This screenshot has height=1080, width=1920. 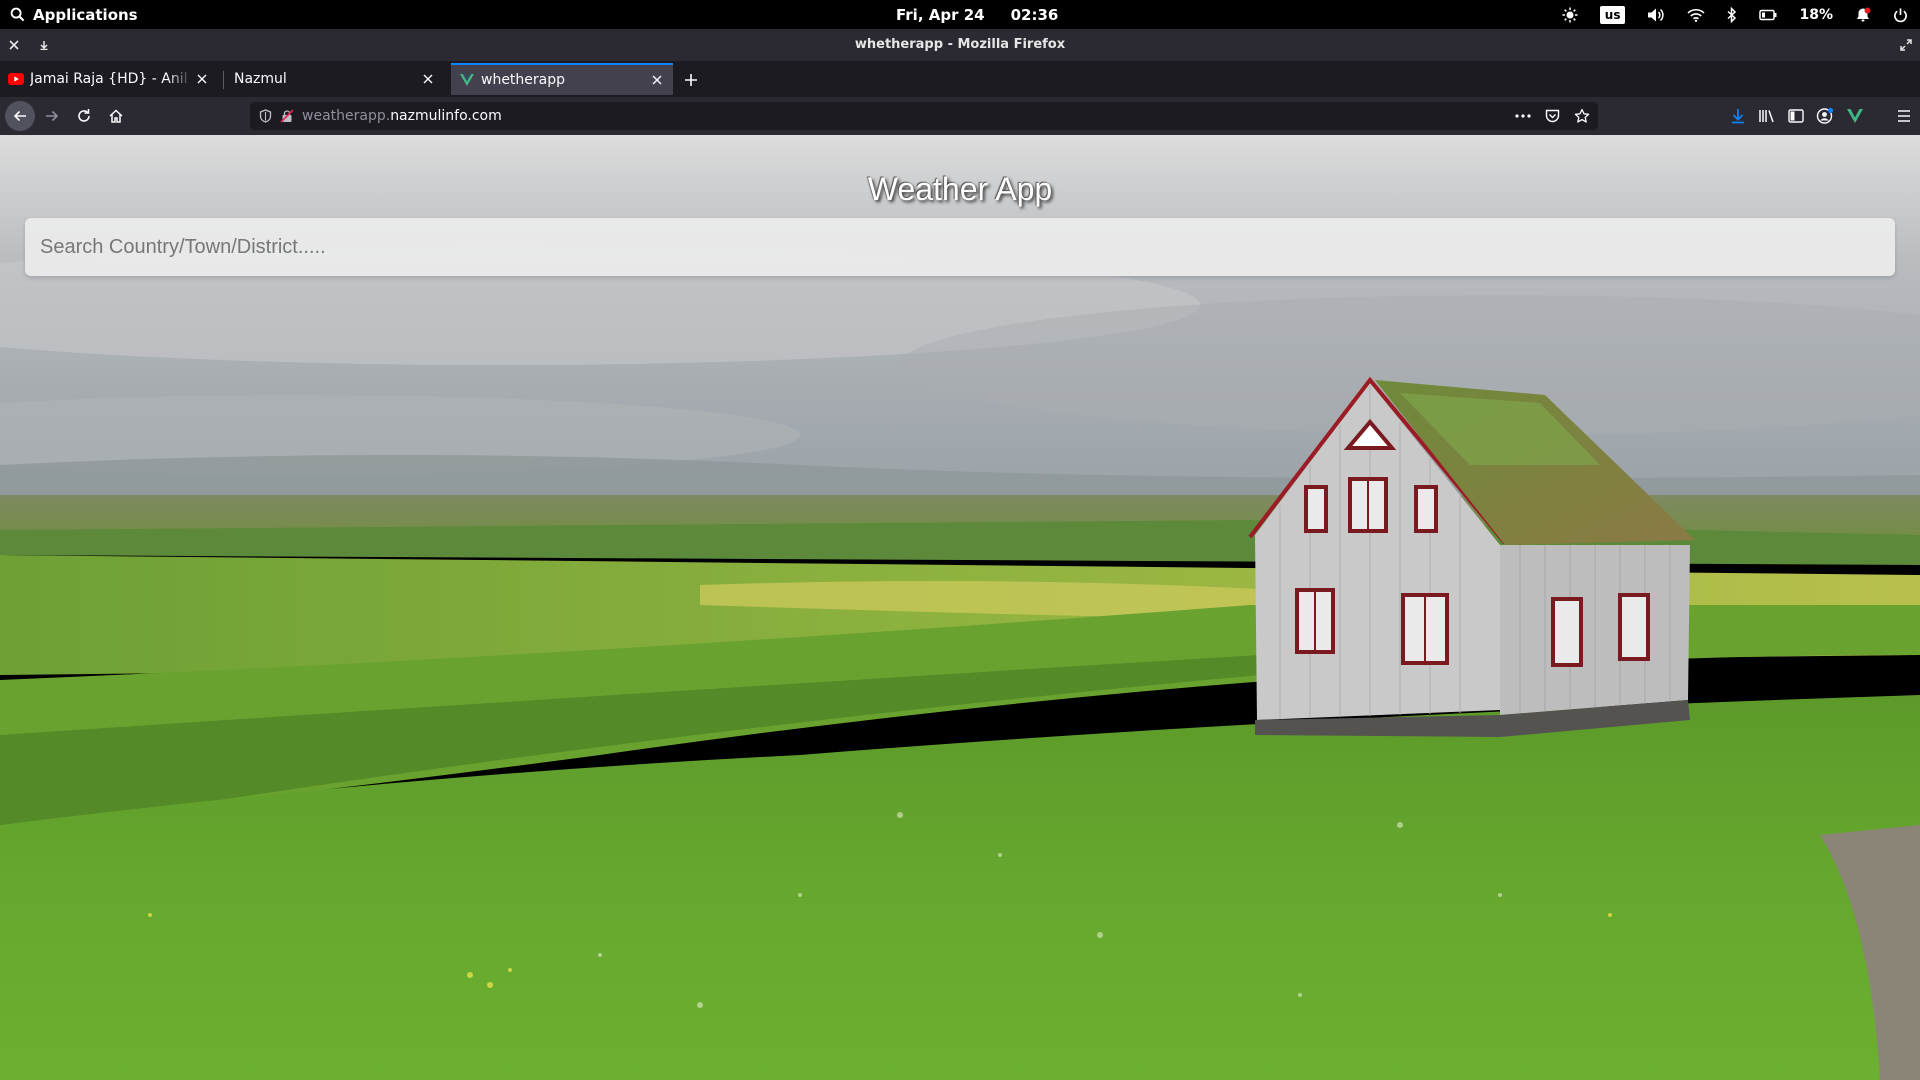 I want to click on new-tab-button, so click(x=691, y=80).